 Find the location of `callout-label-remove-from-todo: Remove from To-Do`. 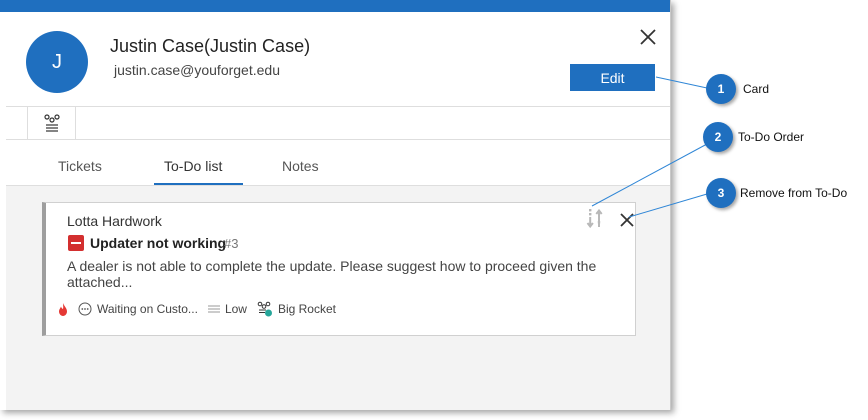

callout-label-remove-from-todo: Remove from To-Do is located at coordinates (794, 193).